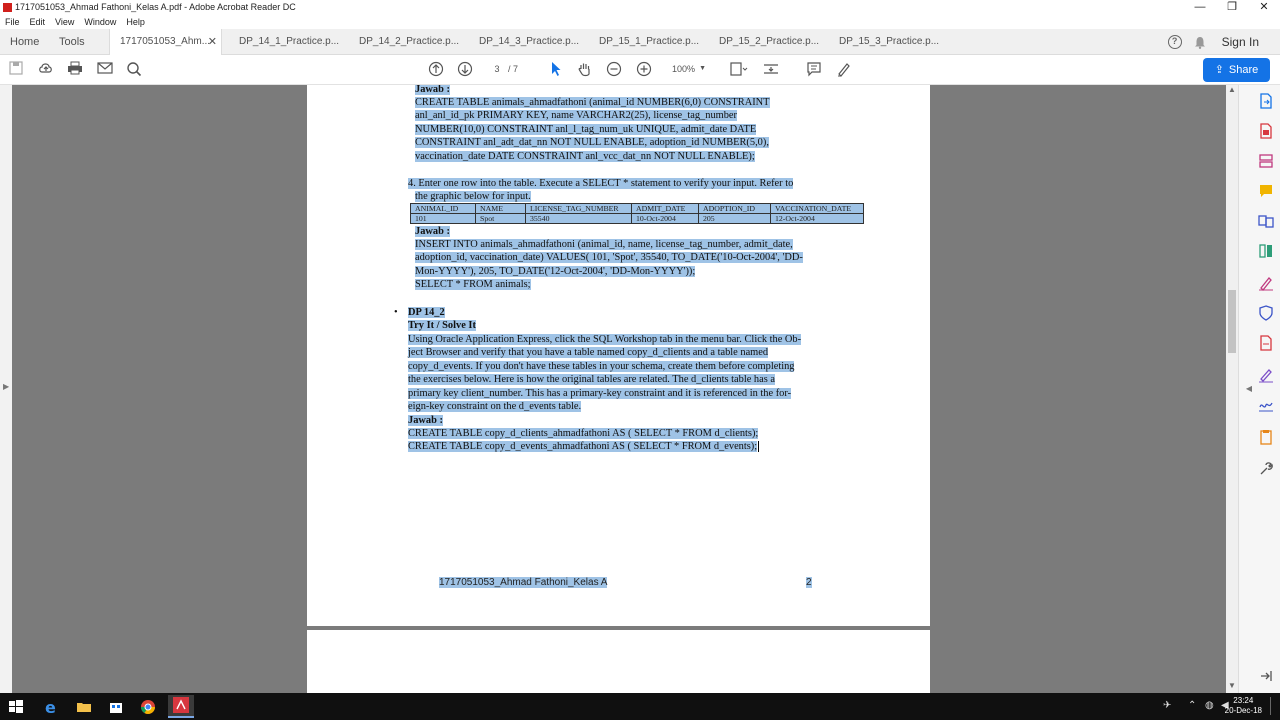  I want to click on more-tools-icon, so click(1266, 469).